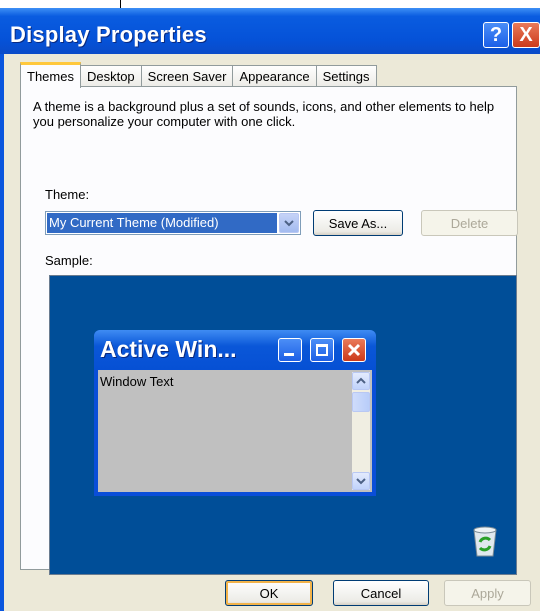 The width and height of the screenshot is (540, 611). What do you see at coordinates (361, 481) in the screenshot?
I see `scroll-down-icon` at bounding box center [361, 481].